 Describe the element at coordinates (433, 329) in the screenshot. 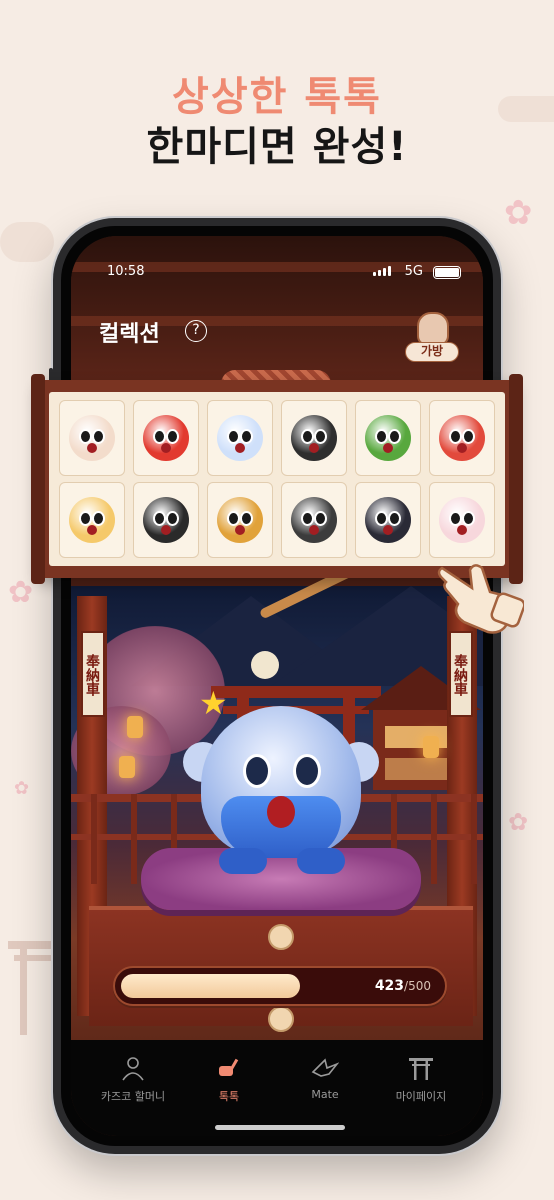

I see `bag-icon` at that location.